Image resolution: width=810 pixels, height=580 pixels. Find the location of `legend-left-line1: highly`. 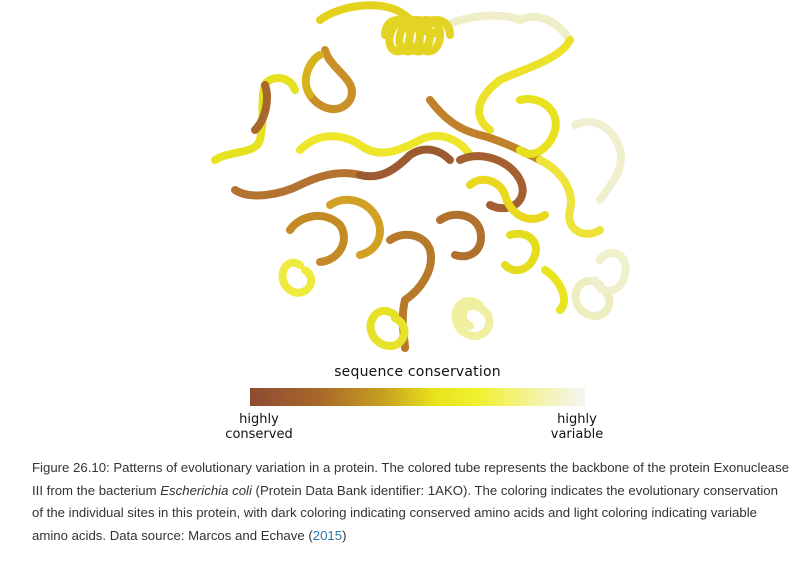

legend-left-line1: highly is located at coordinates (259, 419).